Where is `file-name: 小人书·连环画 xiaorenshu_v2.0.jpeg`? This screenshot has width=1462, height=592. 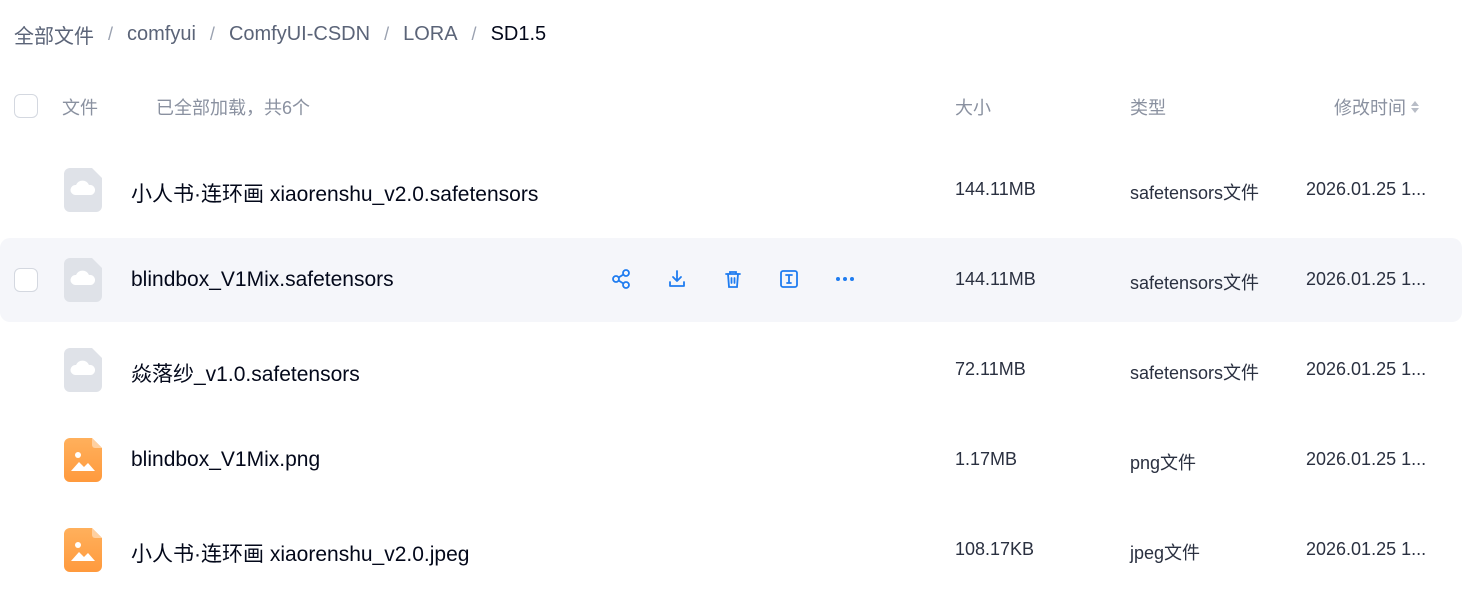
file-name: 小人书·连环画 xiaorenshu_v2.0.jpeg is located at coordinates (300, 553).